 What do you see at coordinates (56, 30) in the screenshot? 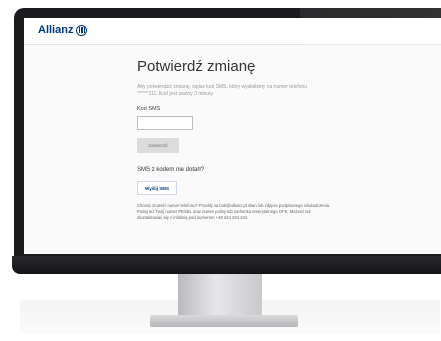
I see `brand-name: Allianz` at bounding box center [56, 30].